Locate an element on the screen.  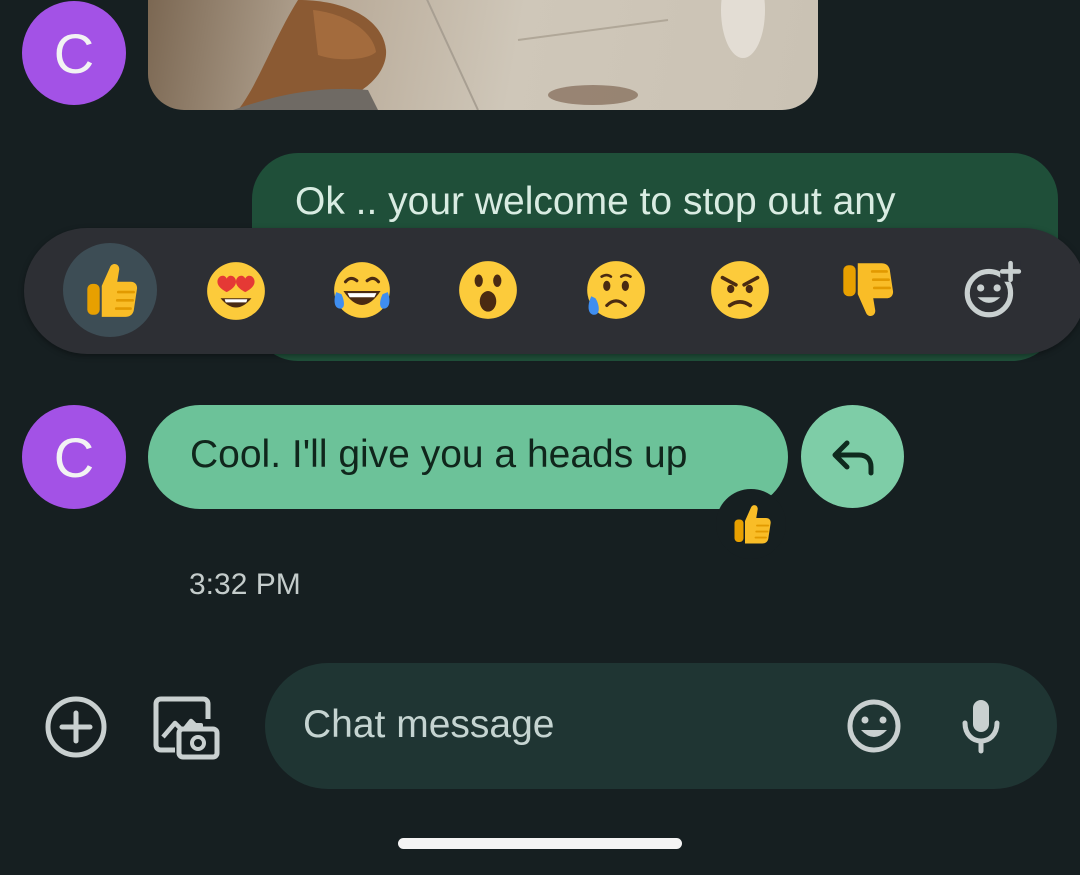
sad-sweat-icon is located at coordinates (616, 290).